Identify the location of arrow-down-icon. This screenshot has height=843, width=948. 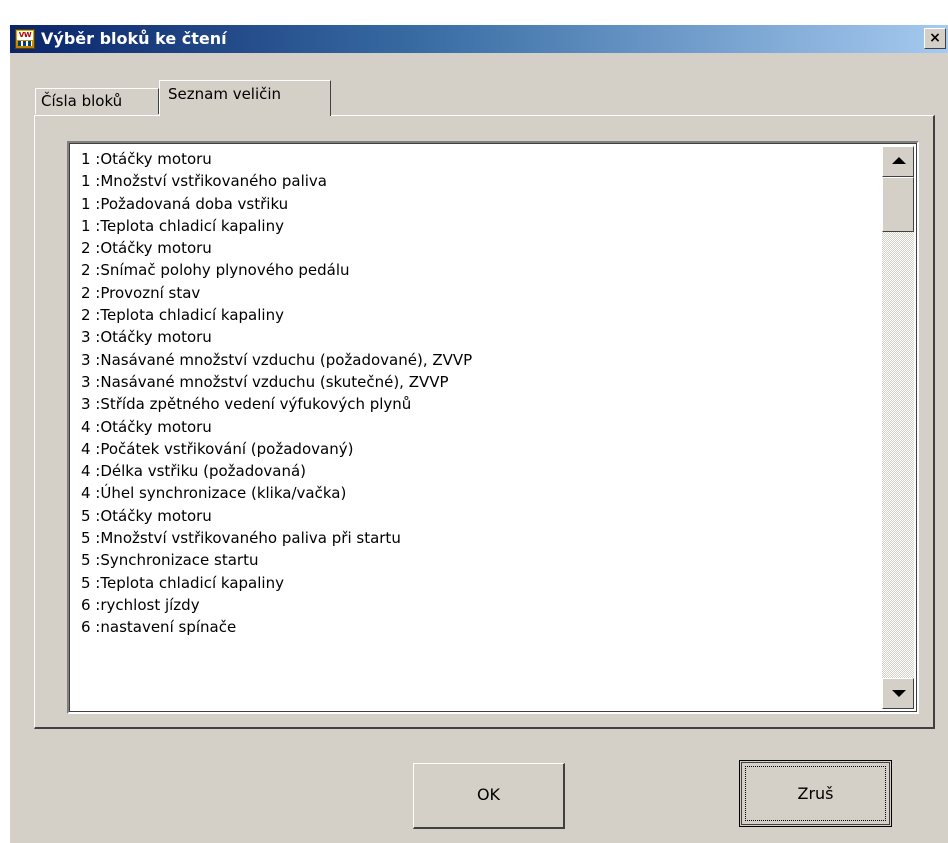
(899, 693).